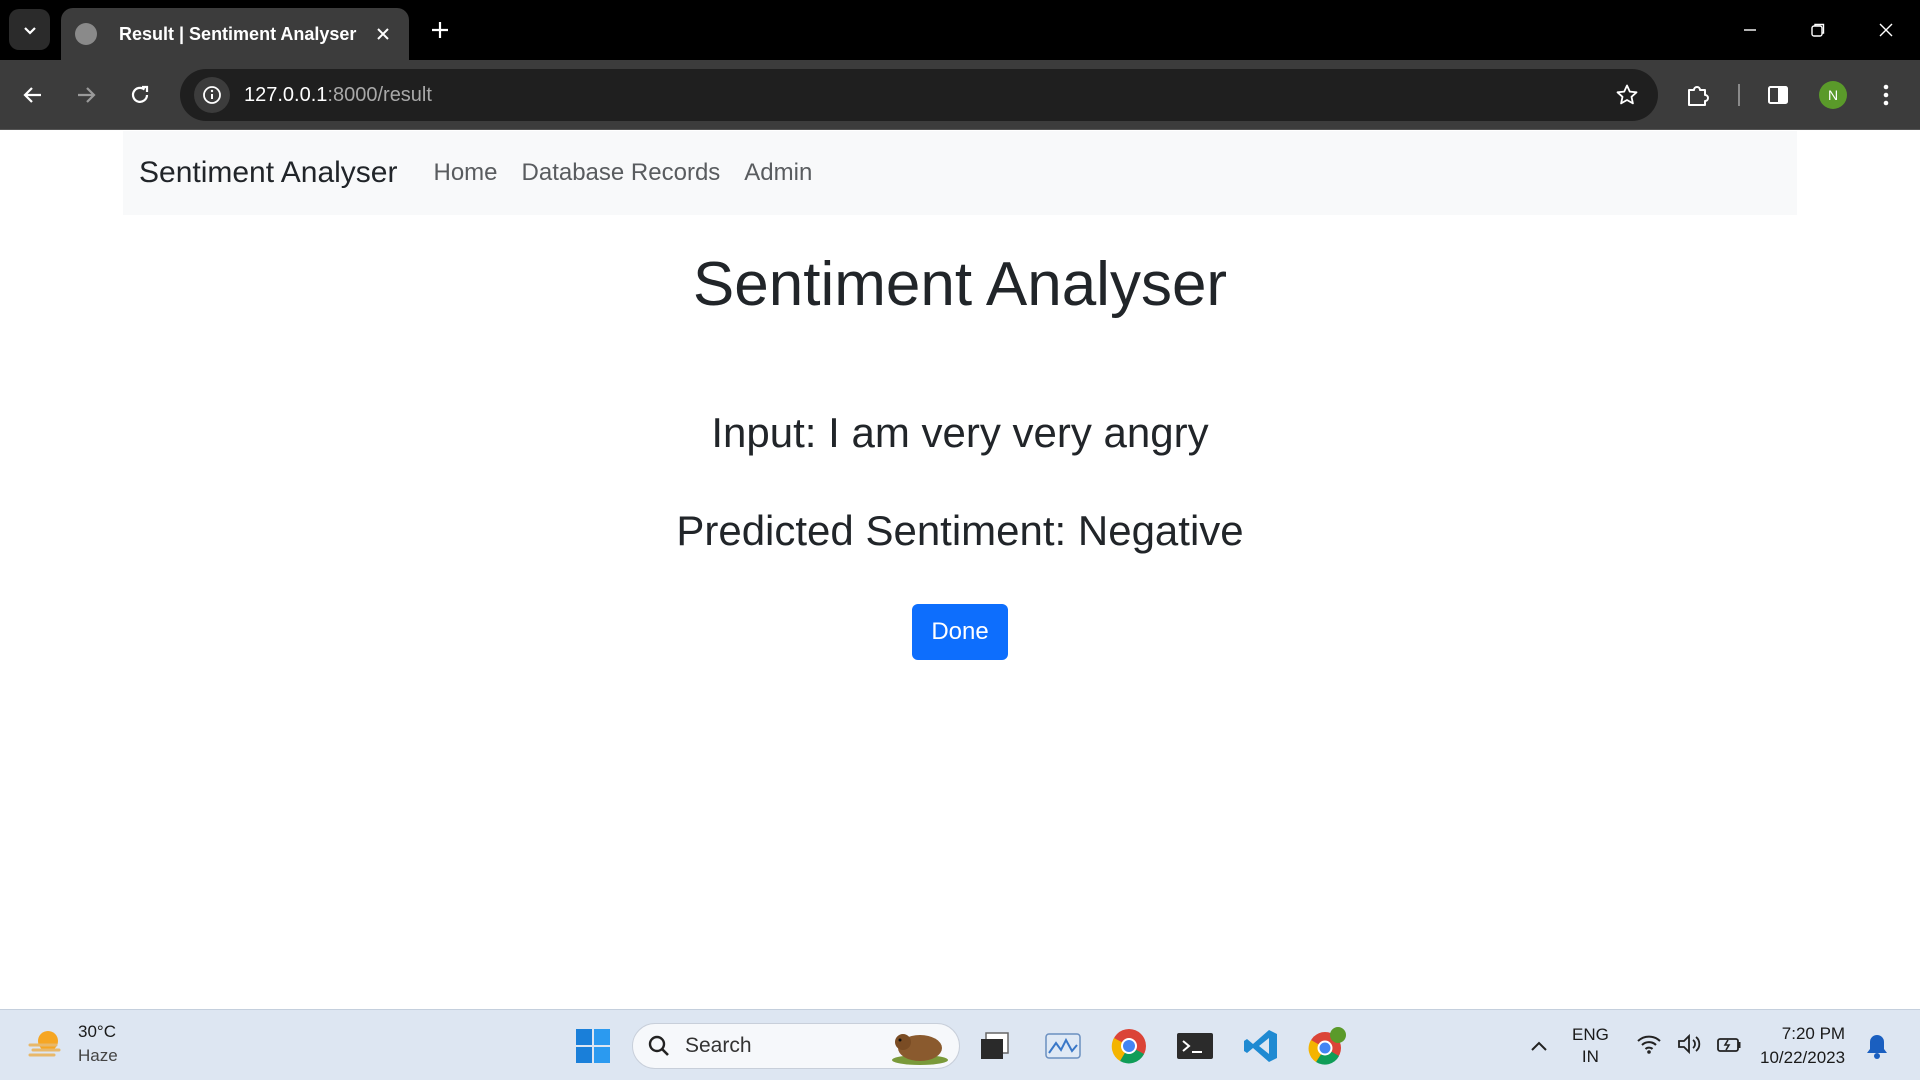  What do you see at coordinates (1877, 1046) in the screenshot?
I see `notification-bell-icon` at bounding box center [1877, 1046].